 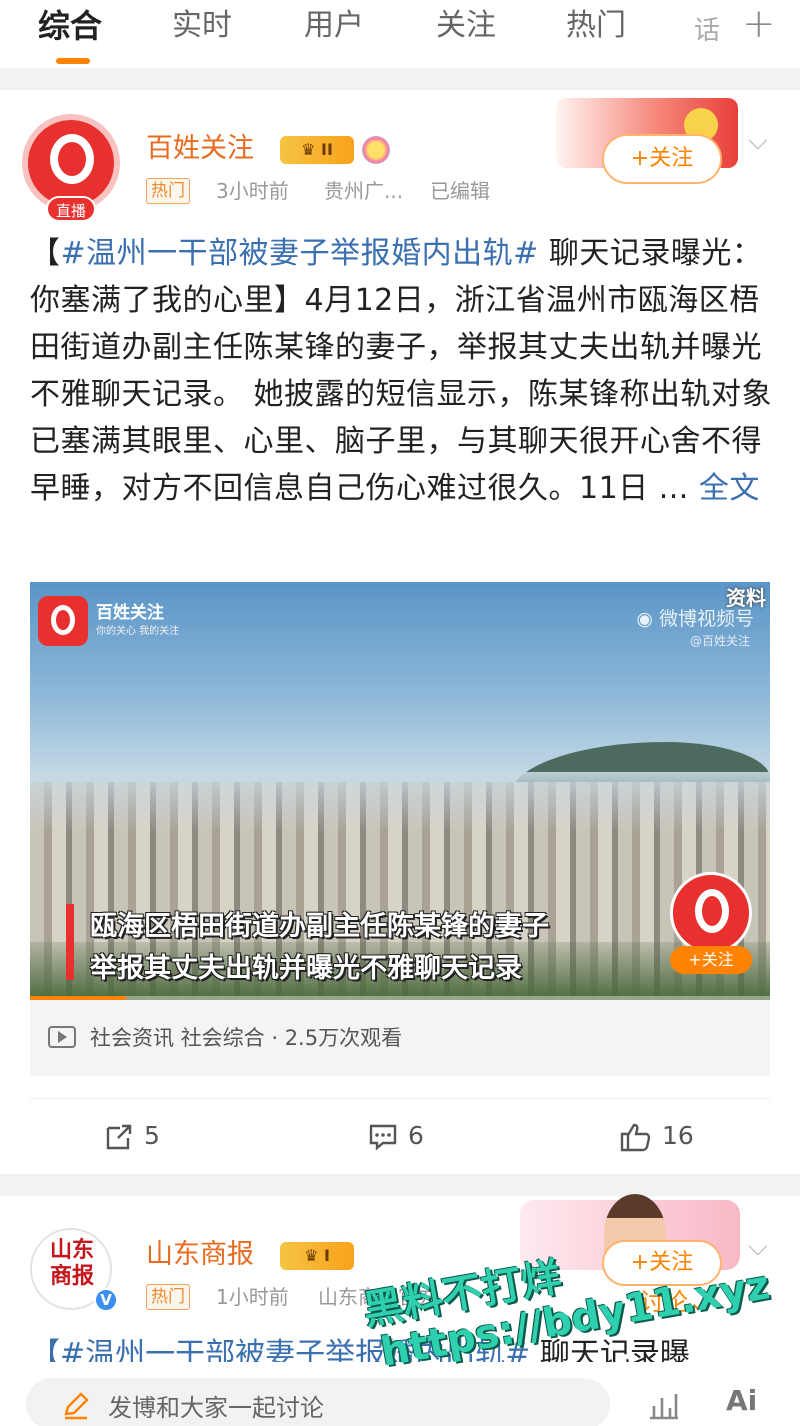 I want to click on compose-placeholder: 发博和大家一起讨论, so click(x=216, y=1408).